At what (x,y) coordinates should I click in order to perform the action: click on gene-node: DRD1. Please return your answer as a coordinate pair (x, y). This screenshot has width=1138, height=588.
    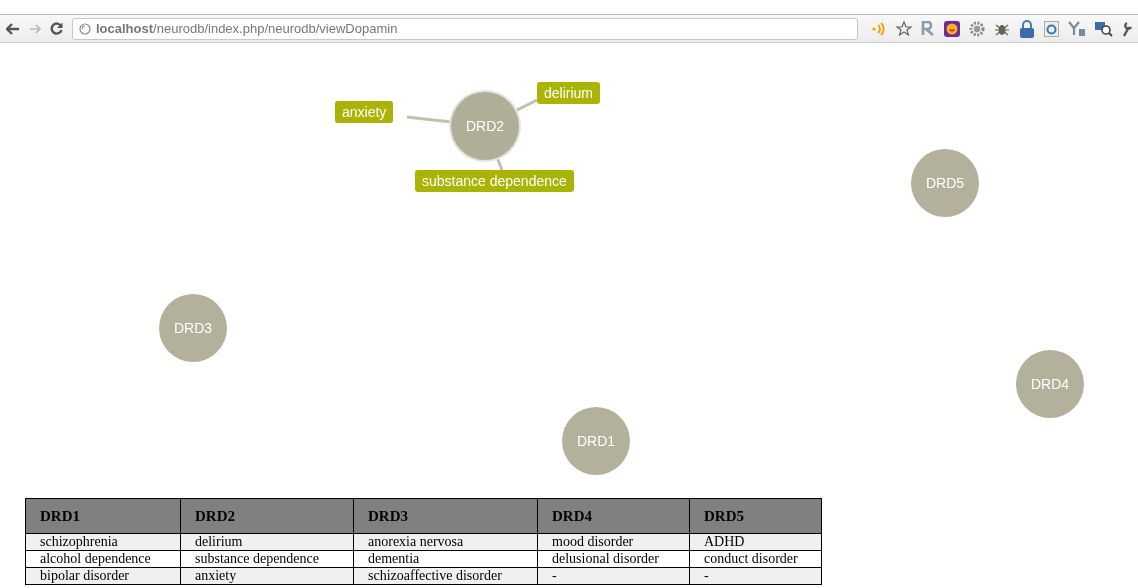
    Looking at the image, I should click on (596, 441).